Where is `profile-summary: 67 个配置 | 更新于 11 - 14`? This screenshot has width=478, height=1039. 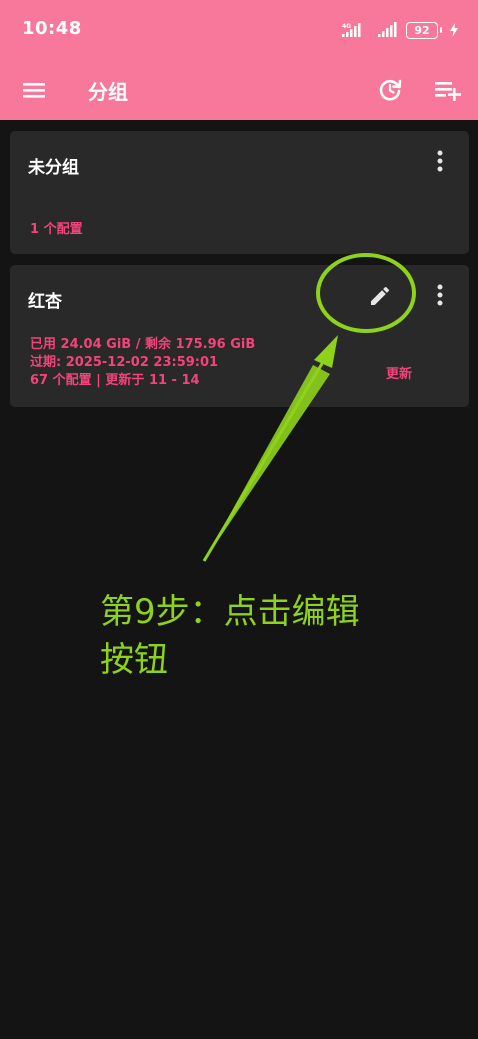 profile-summary: 67 个配置 | 更新于 11 - 14 is located at coordinates (115, 380).